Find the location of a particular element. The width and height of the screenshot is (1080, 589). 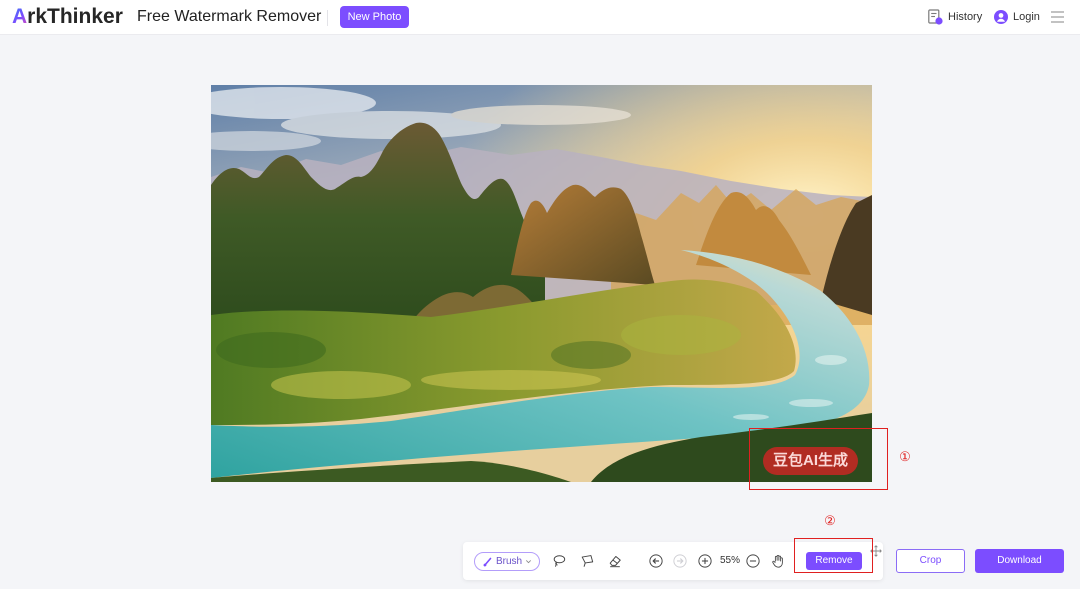

chevron-down-icon is located at coordinates (528, 561).